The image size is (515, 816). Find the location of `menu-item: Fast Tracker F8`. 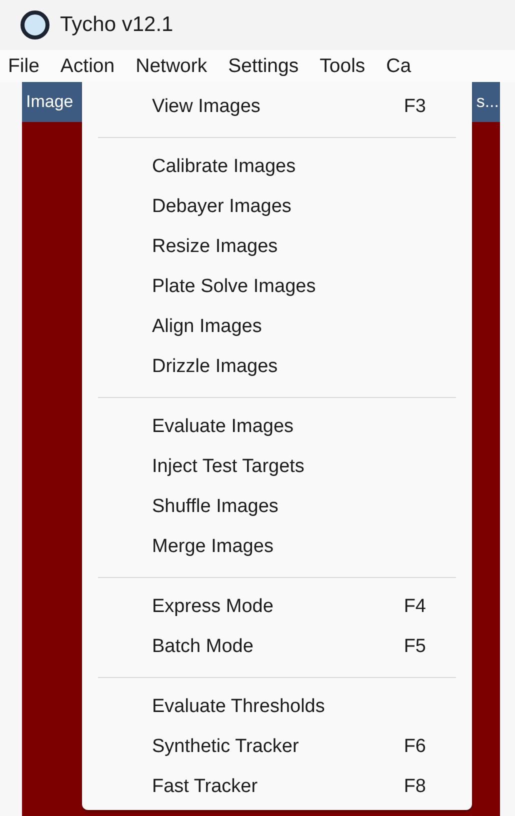

menu-item: Fast Tracker F8 is located at coordinates (277, 787).